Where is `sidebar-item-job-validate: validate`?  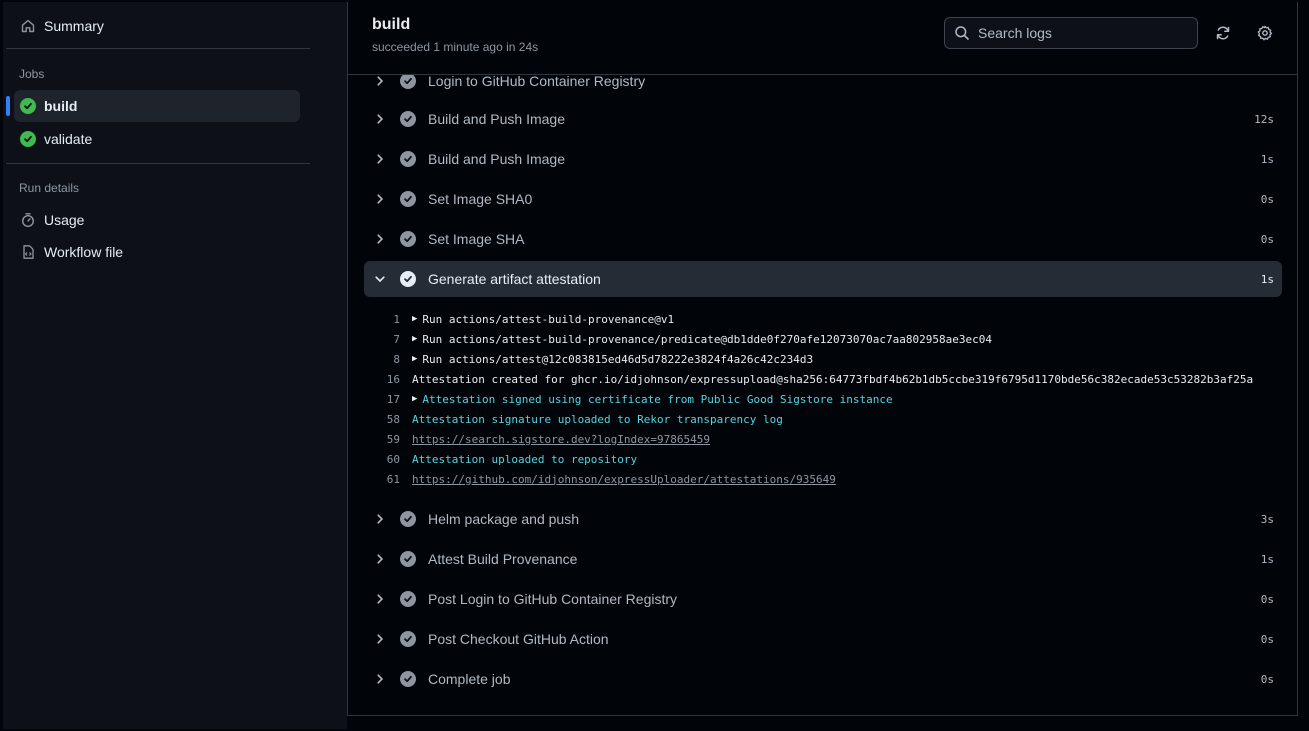
sidebar-item-job-validate: validate is located at coordinates (157, 139).